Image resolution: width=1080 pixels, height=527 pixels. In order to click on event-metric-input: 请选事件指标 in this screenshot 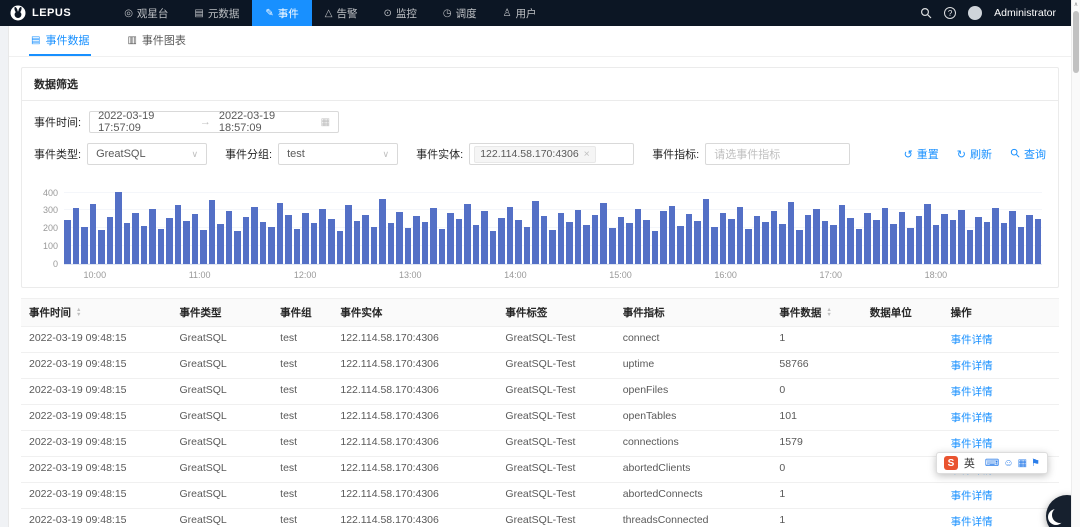, I will do `click(778, 154)`.